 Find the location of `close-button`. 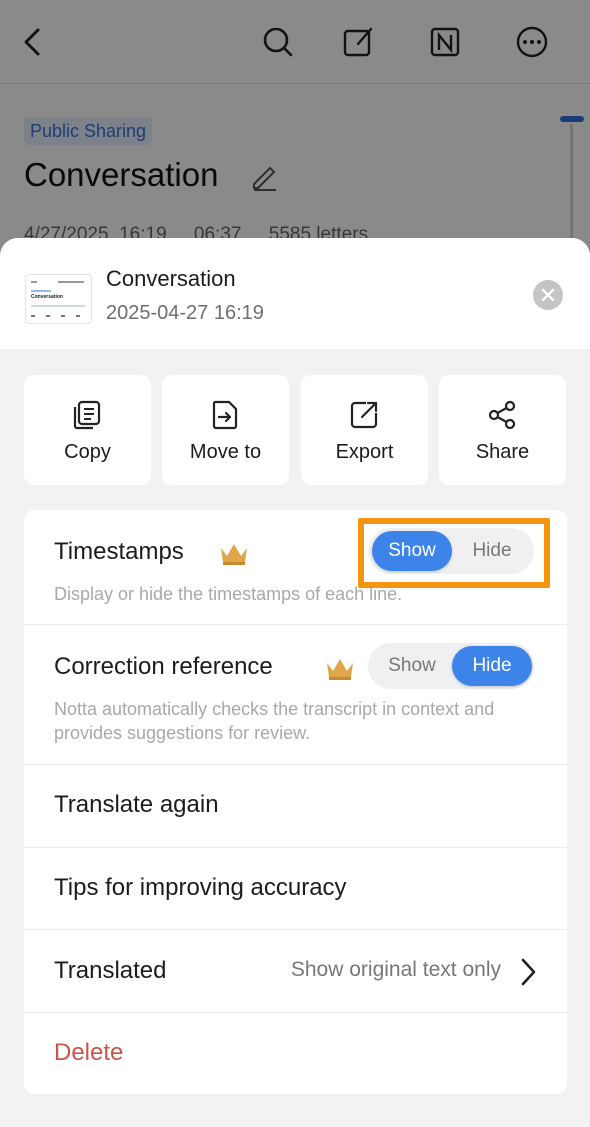

close-button is located at coordinates (548, 295).